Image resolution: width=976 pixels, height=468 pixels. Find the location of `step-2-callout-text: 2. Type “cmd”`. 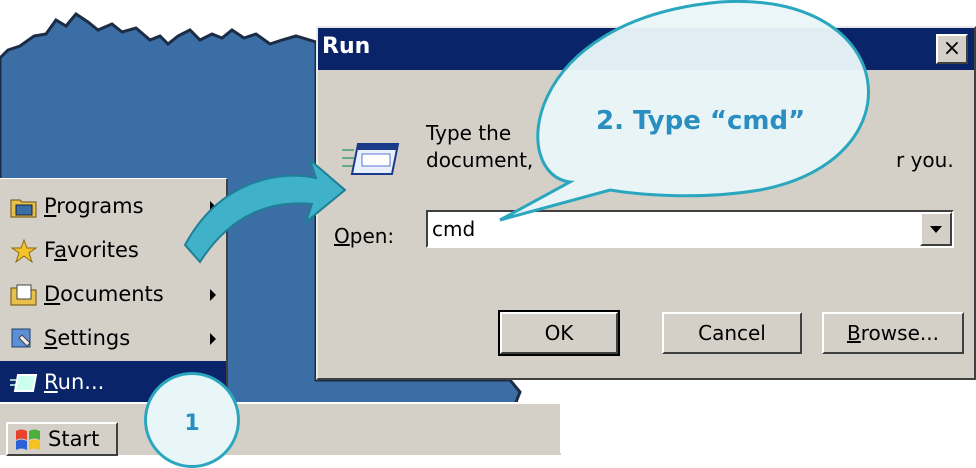

step-2-callout-text: 2. Type “cmd” is located at coordinates (701, 121).